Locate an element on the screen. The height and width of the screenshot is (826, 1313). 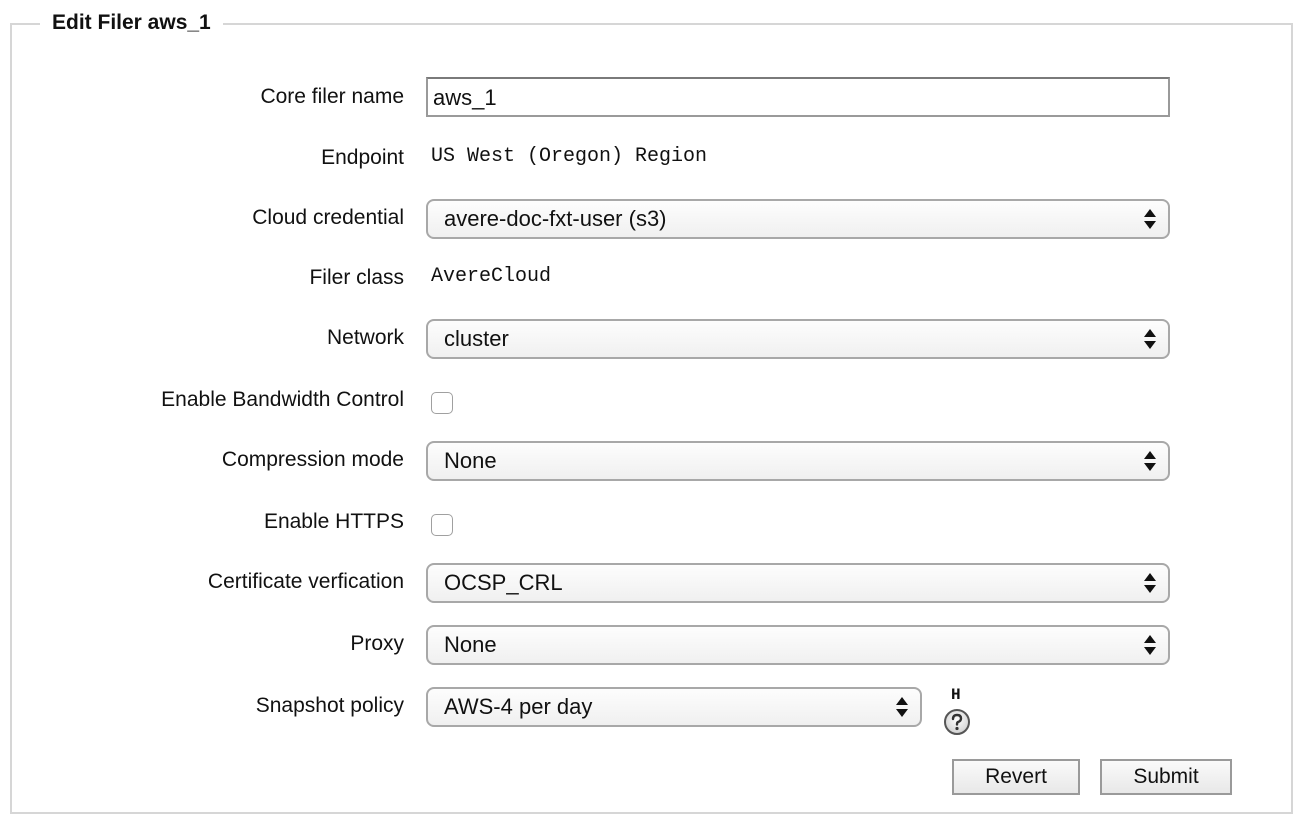
question-circle-icon is located at coordinates (957, 722).